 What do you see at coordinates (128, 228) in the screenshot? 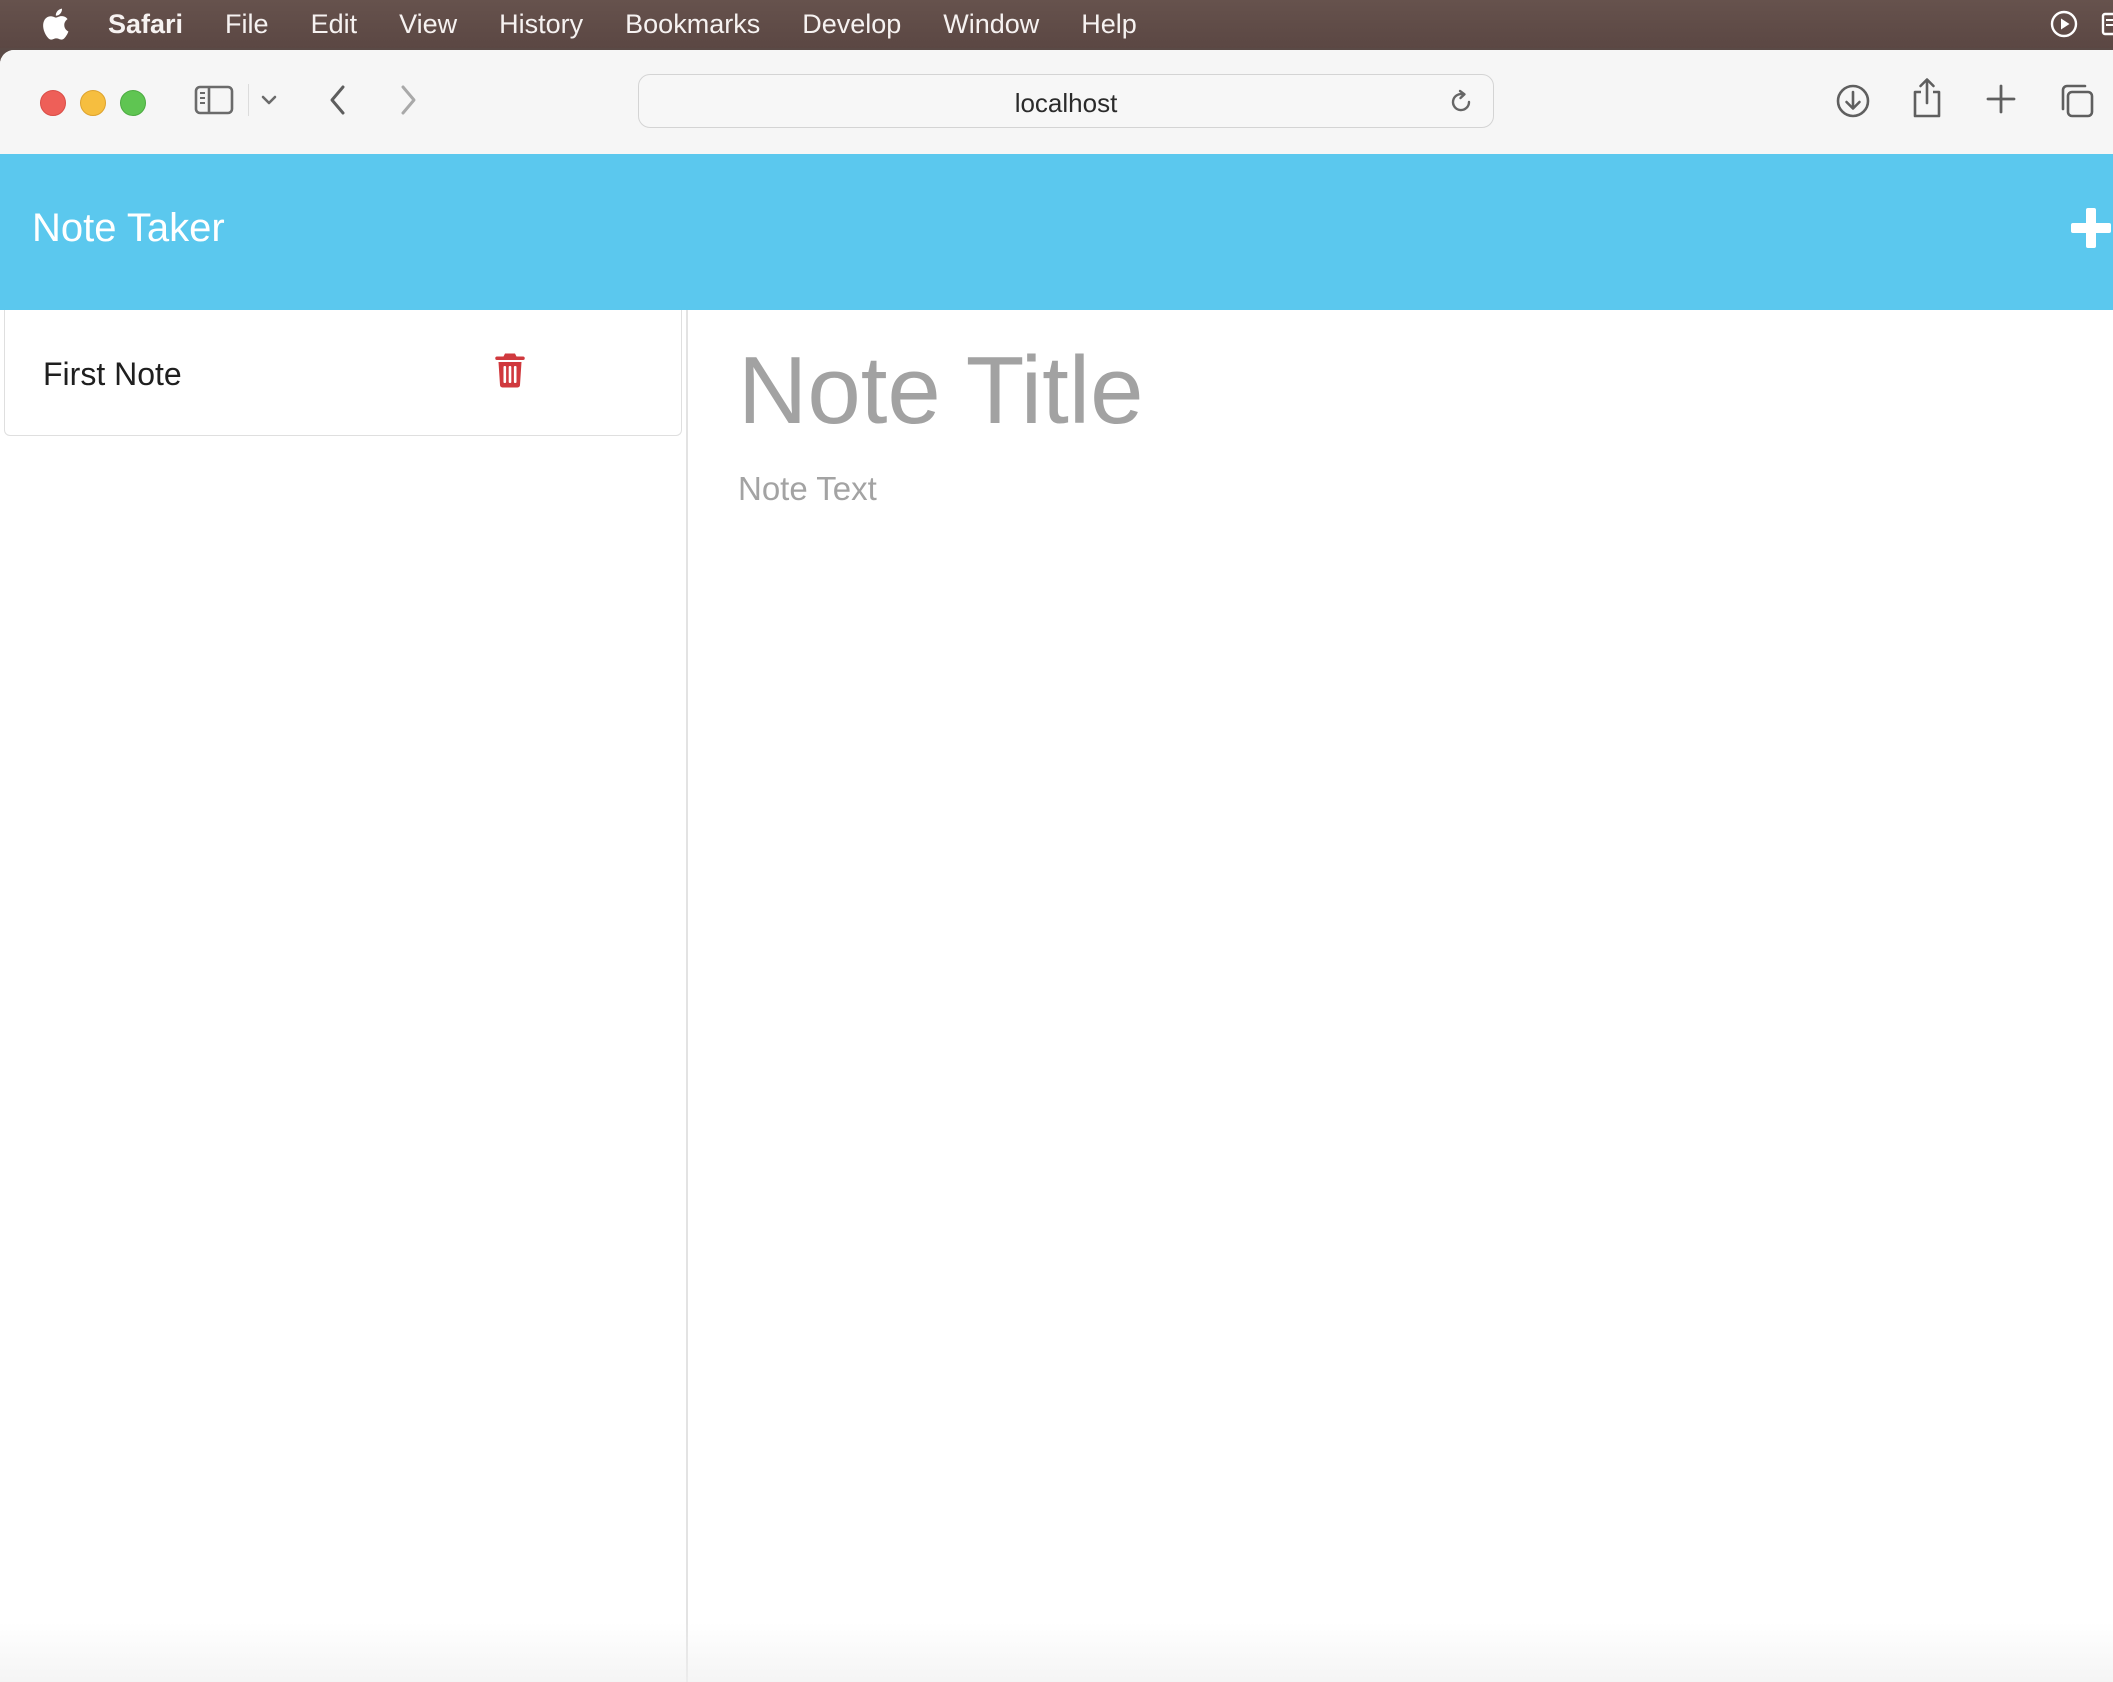
I see `app-brand: Note Taker` at bounding box center [128, 228].